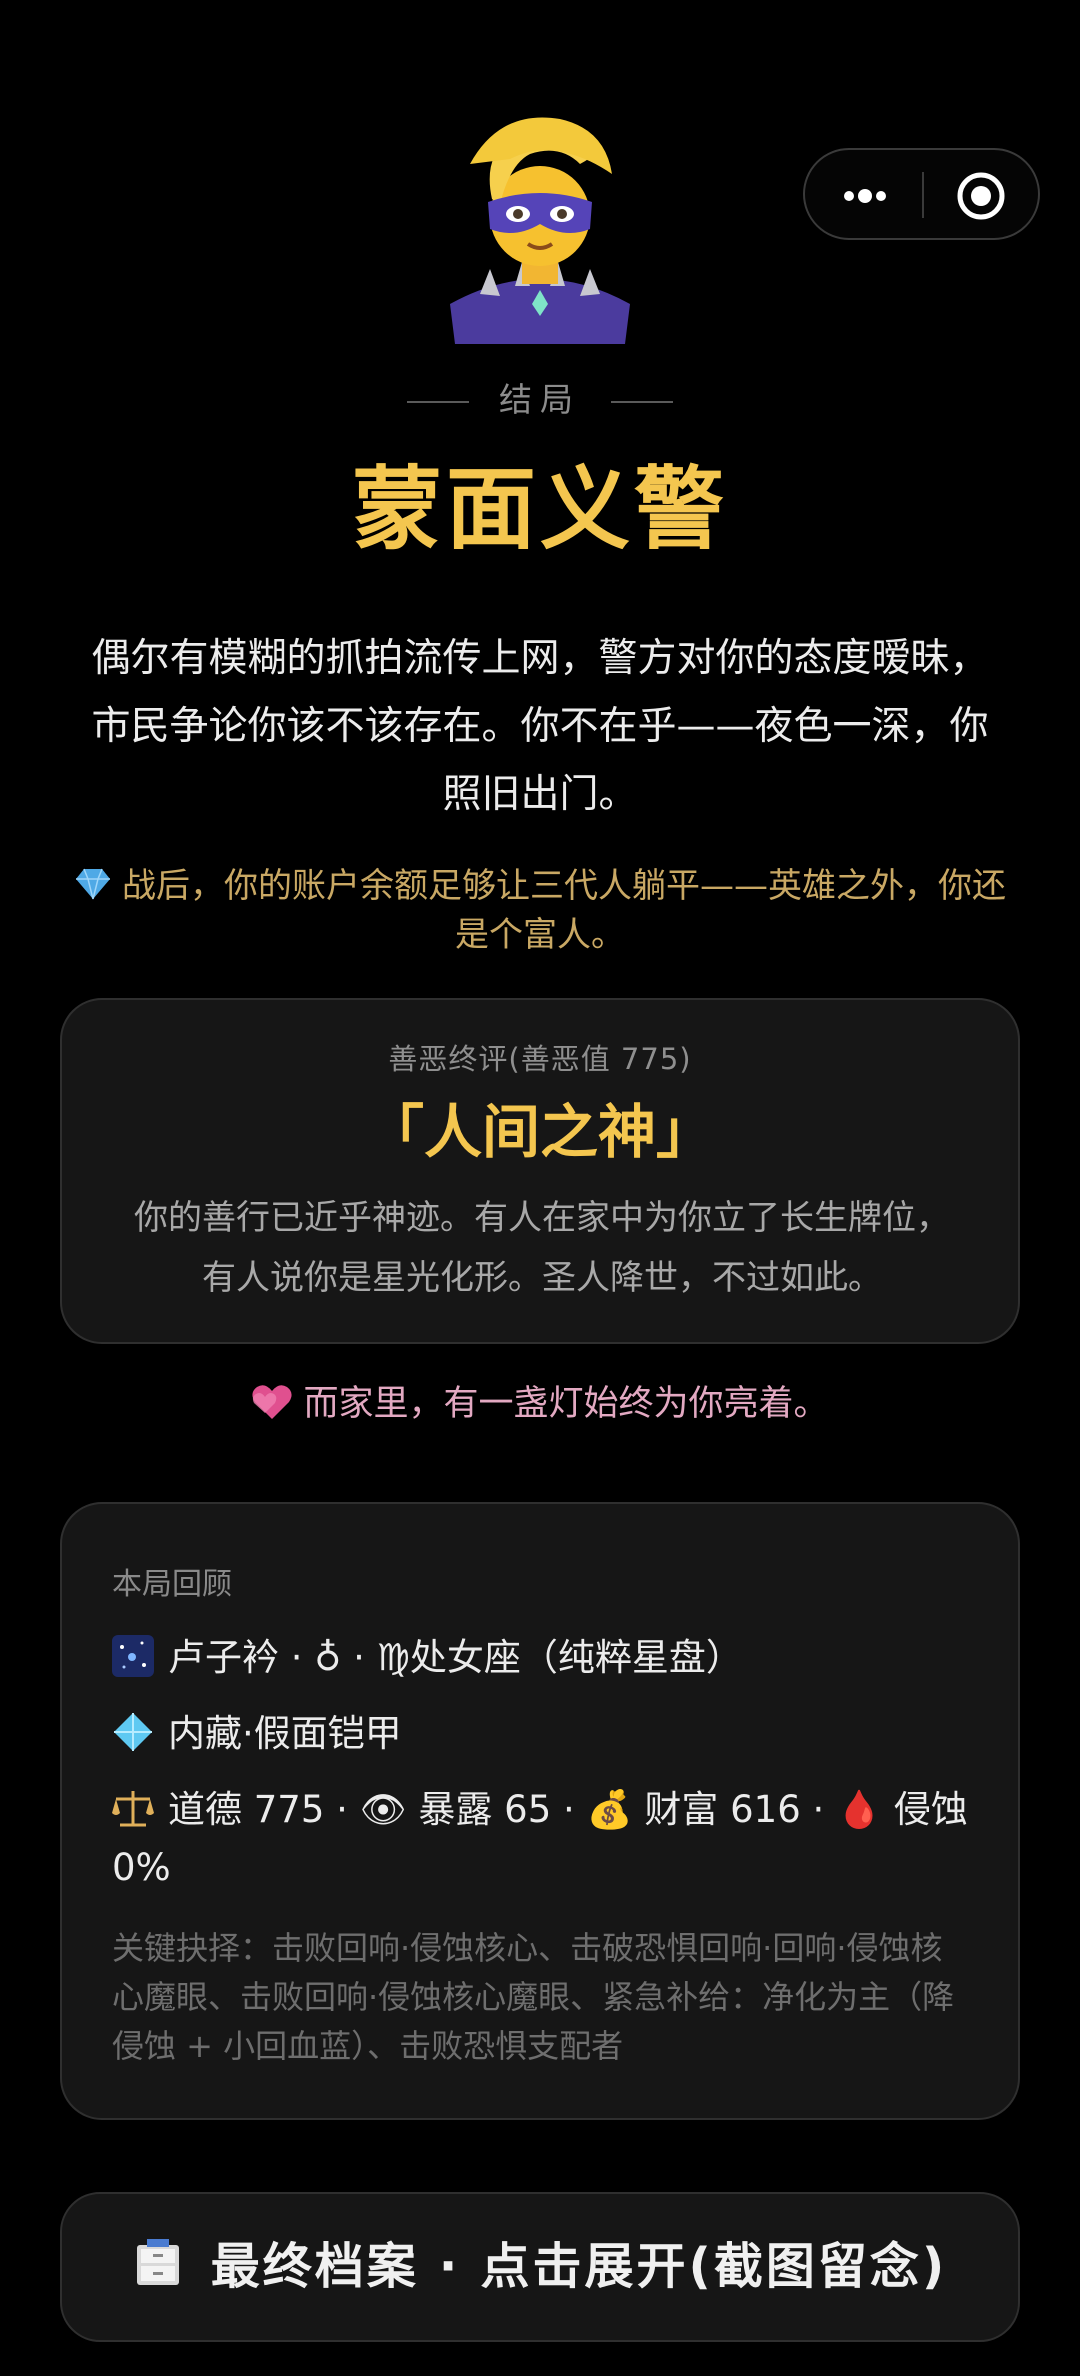 Image resolution: width=1080 pixels, height=2376 pixels. Describe the element at coordinates (547, 1734) in the screenshot. I see `recap-item-line: 内藏·假面铠甲` at that location.